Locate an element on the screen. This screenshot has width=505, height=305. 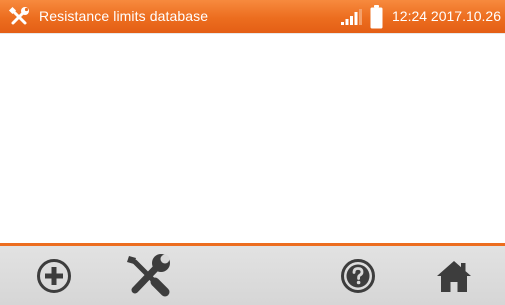
signal-strength-icon is located at coordinates (351, 17).